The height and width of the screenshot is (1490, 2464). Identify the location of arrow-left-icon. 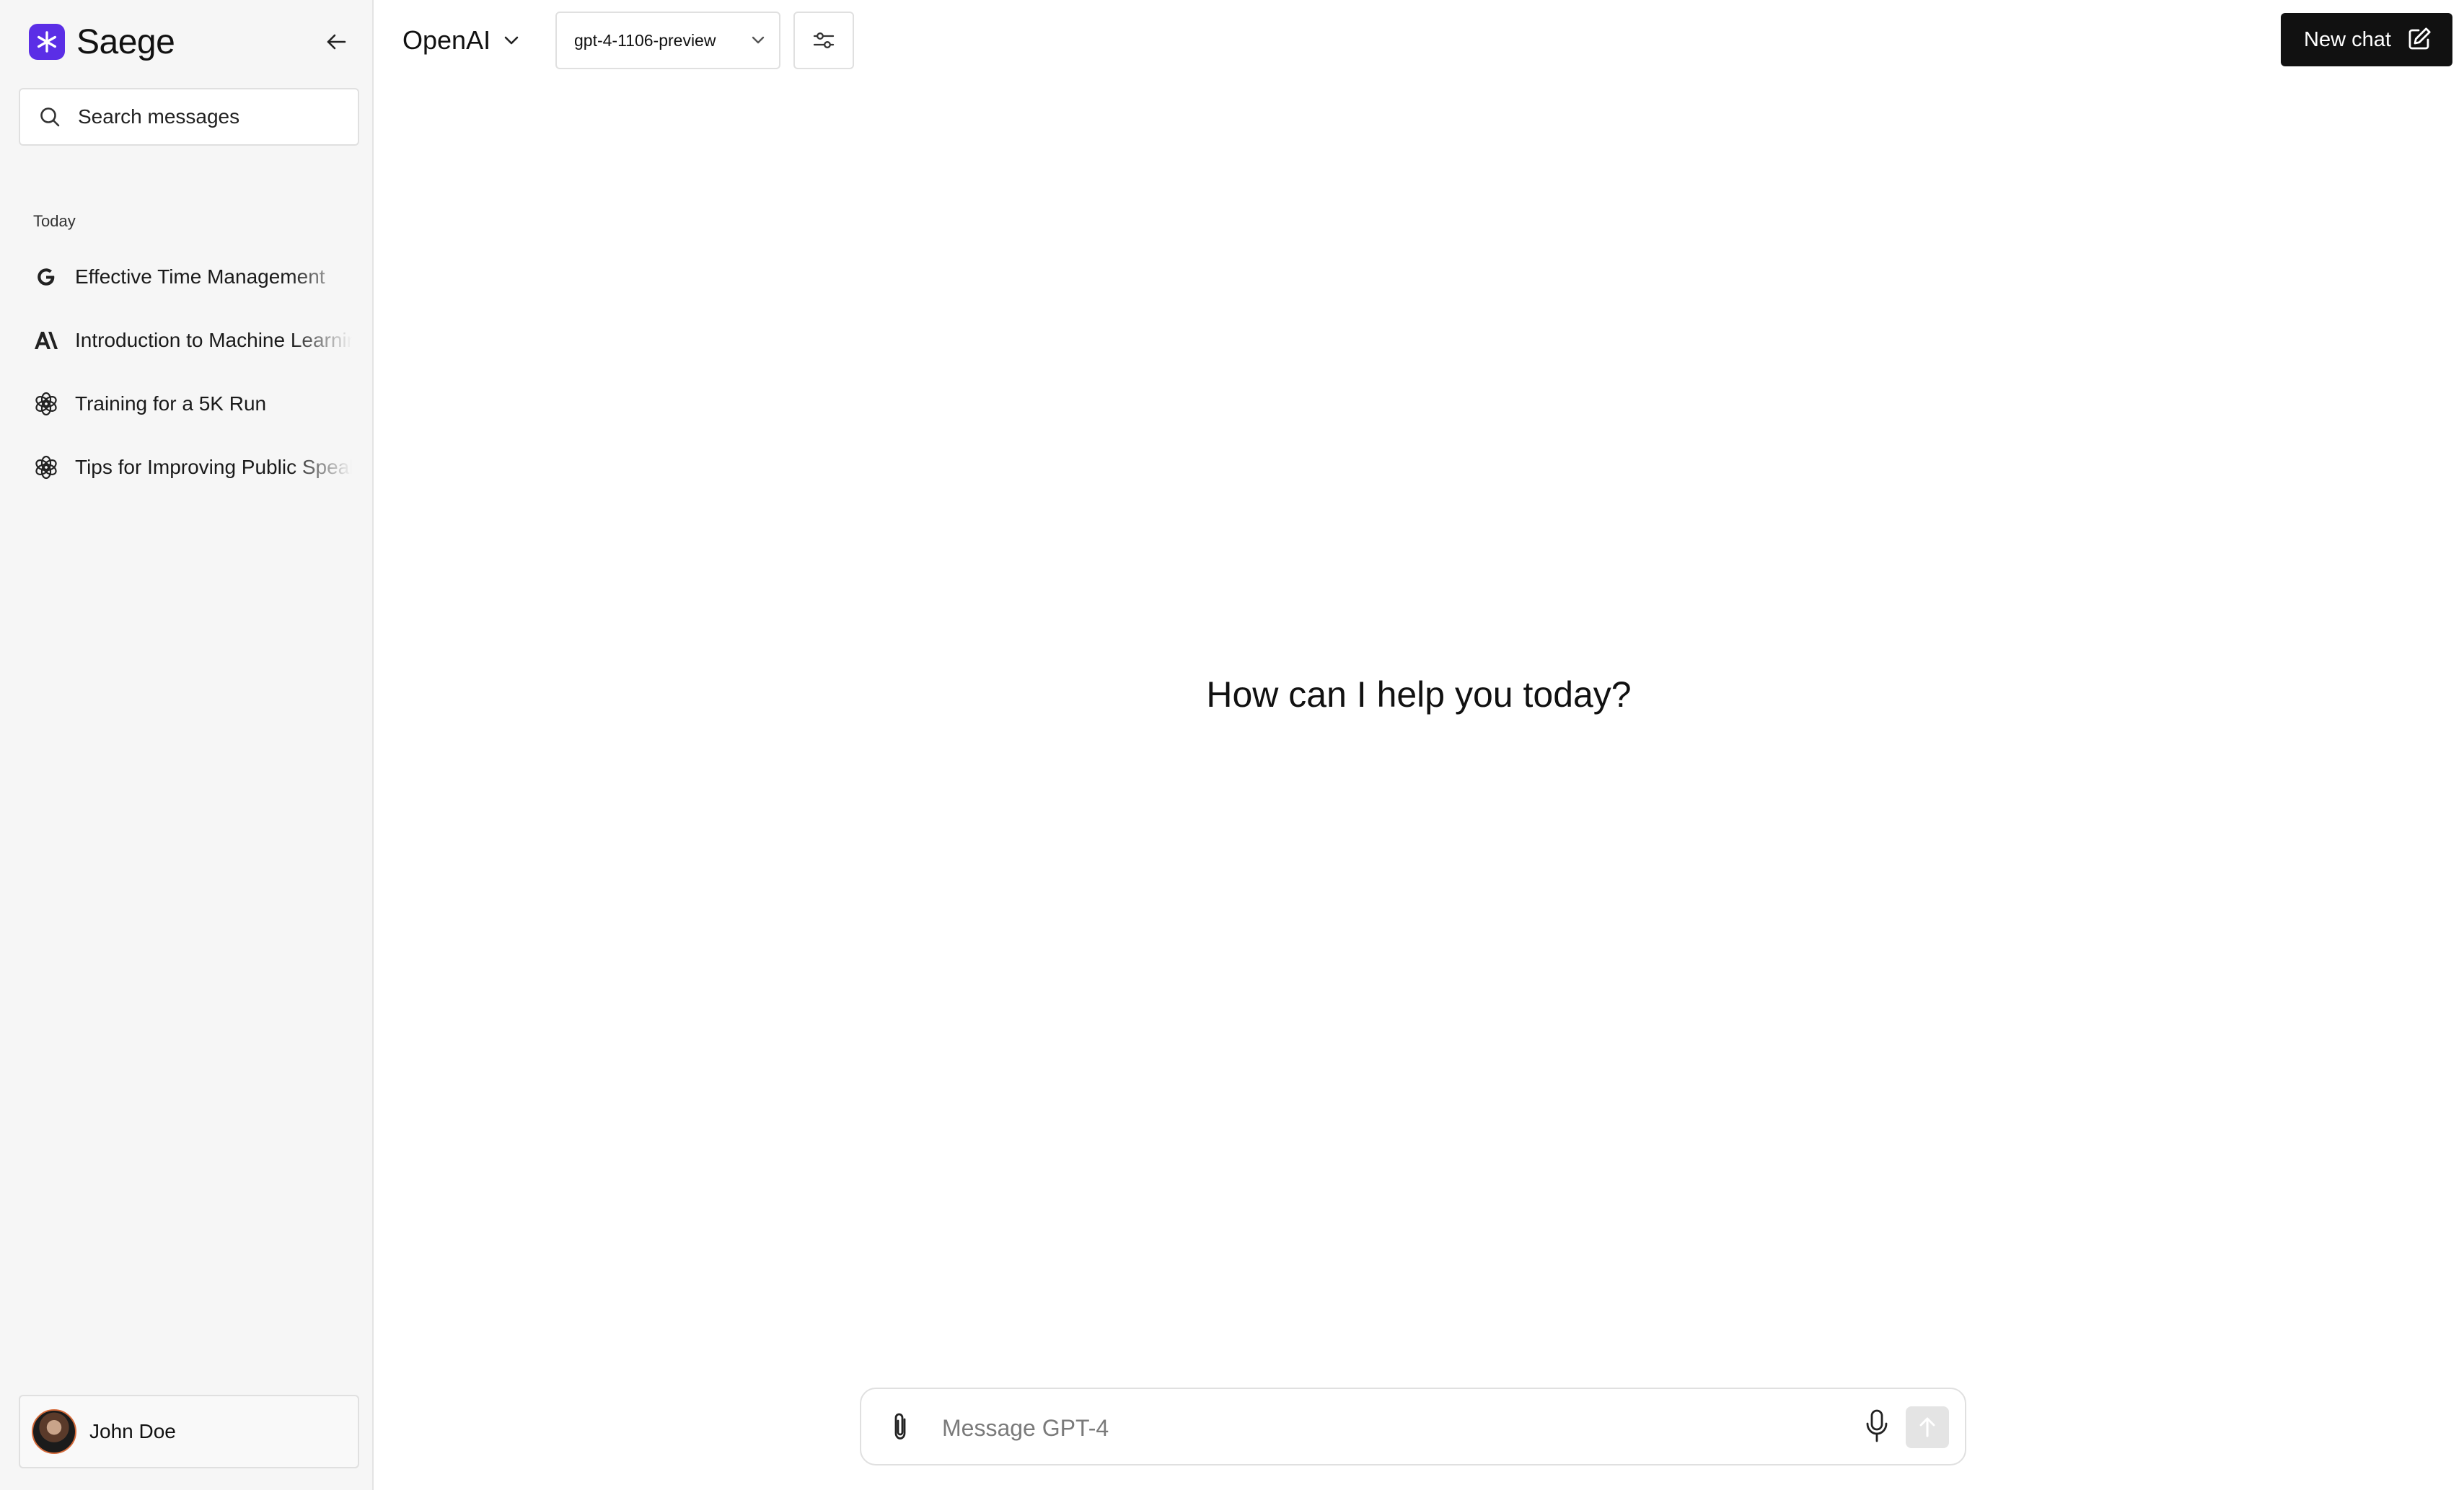
(337, 42).